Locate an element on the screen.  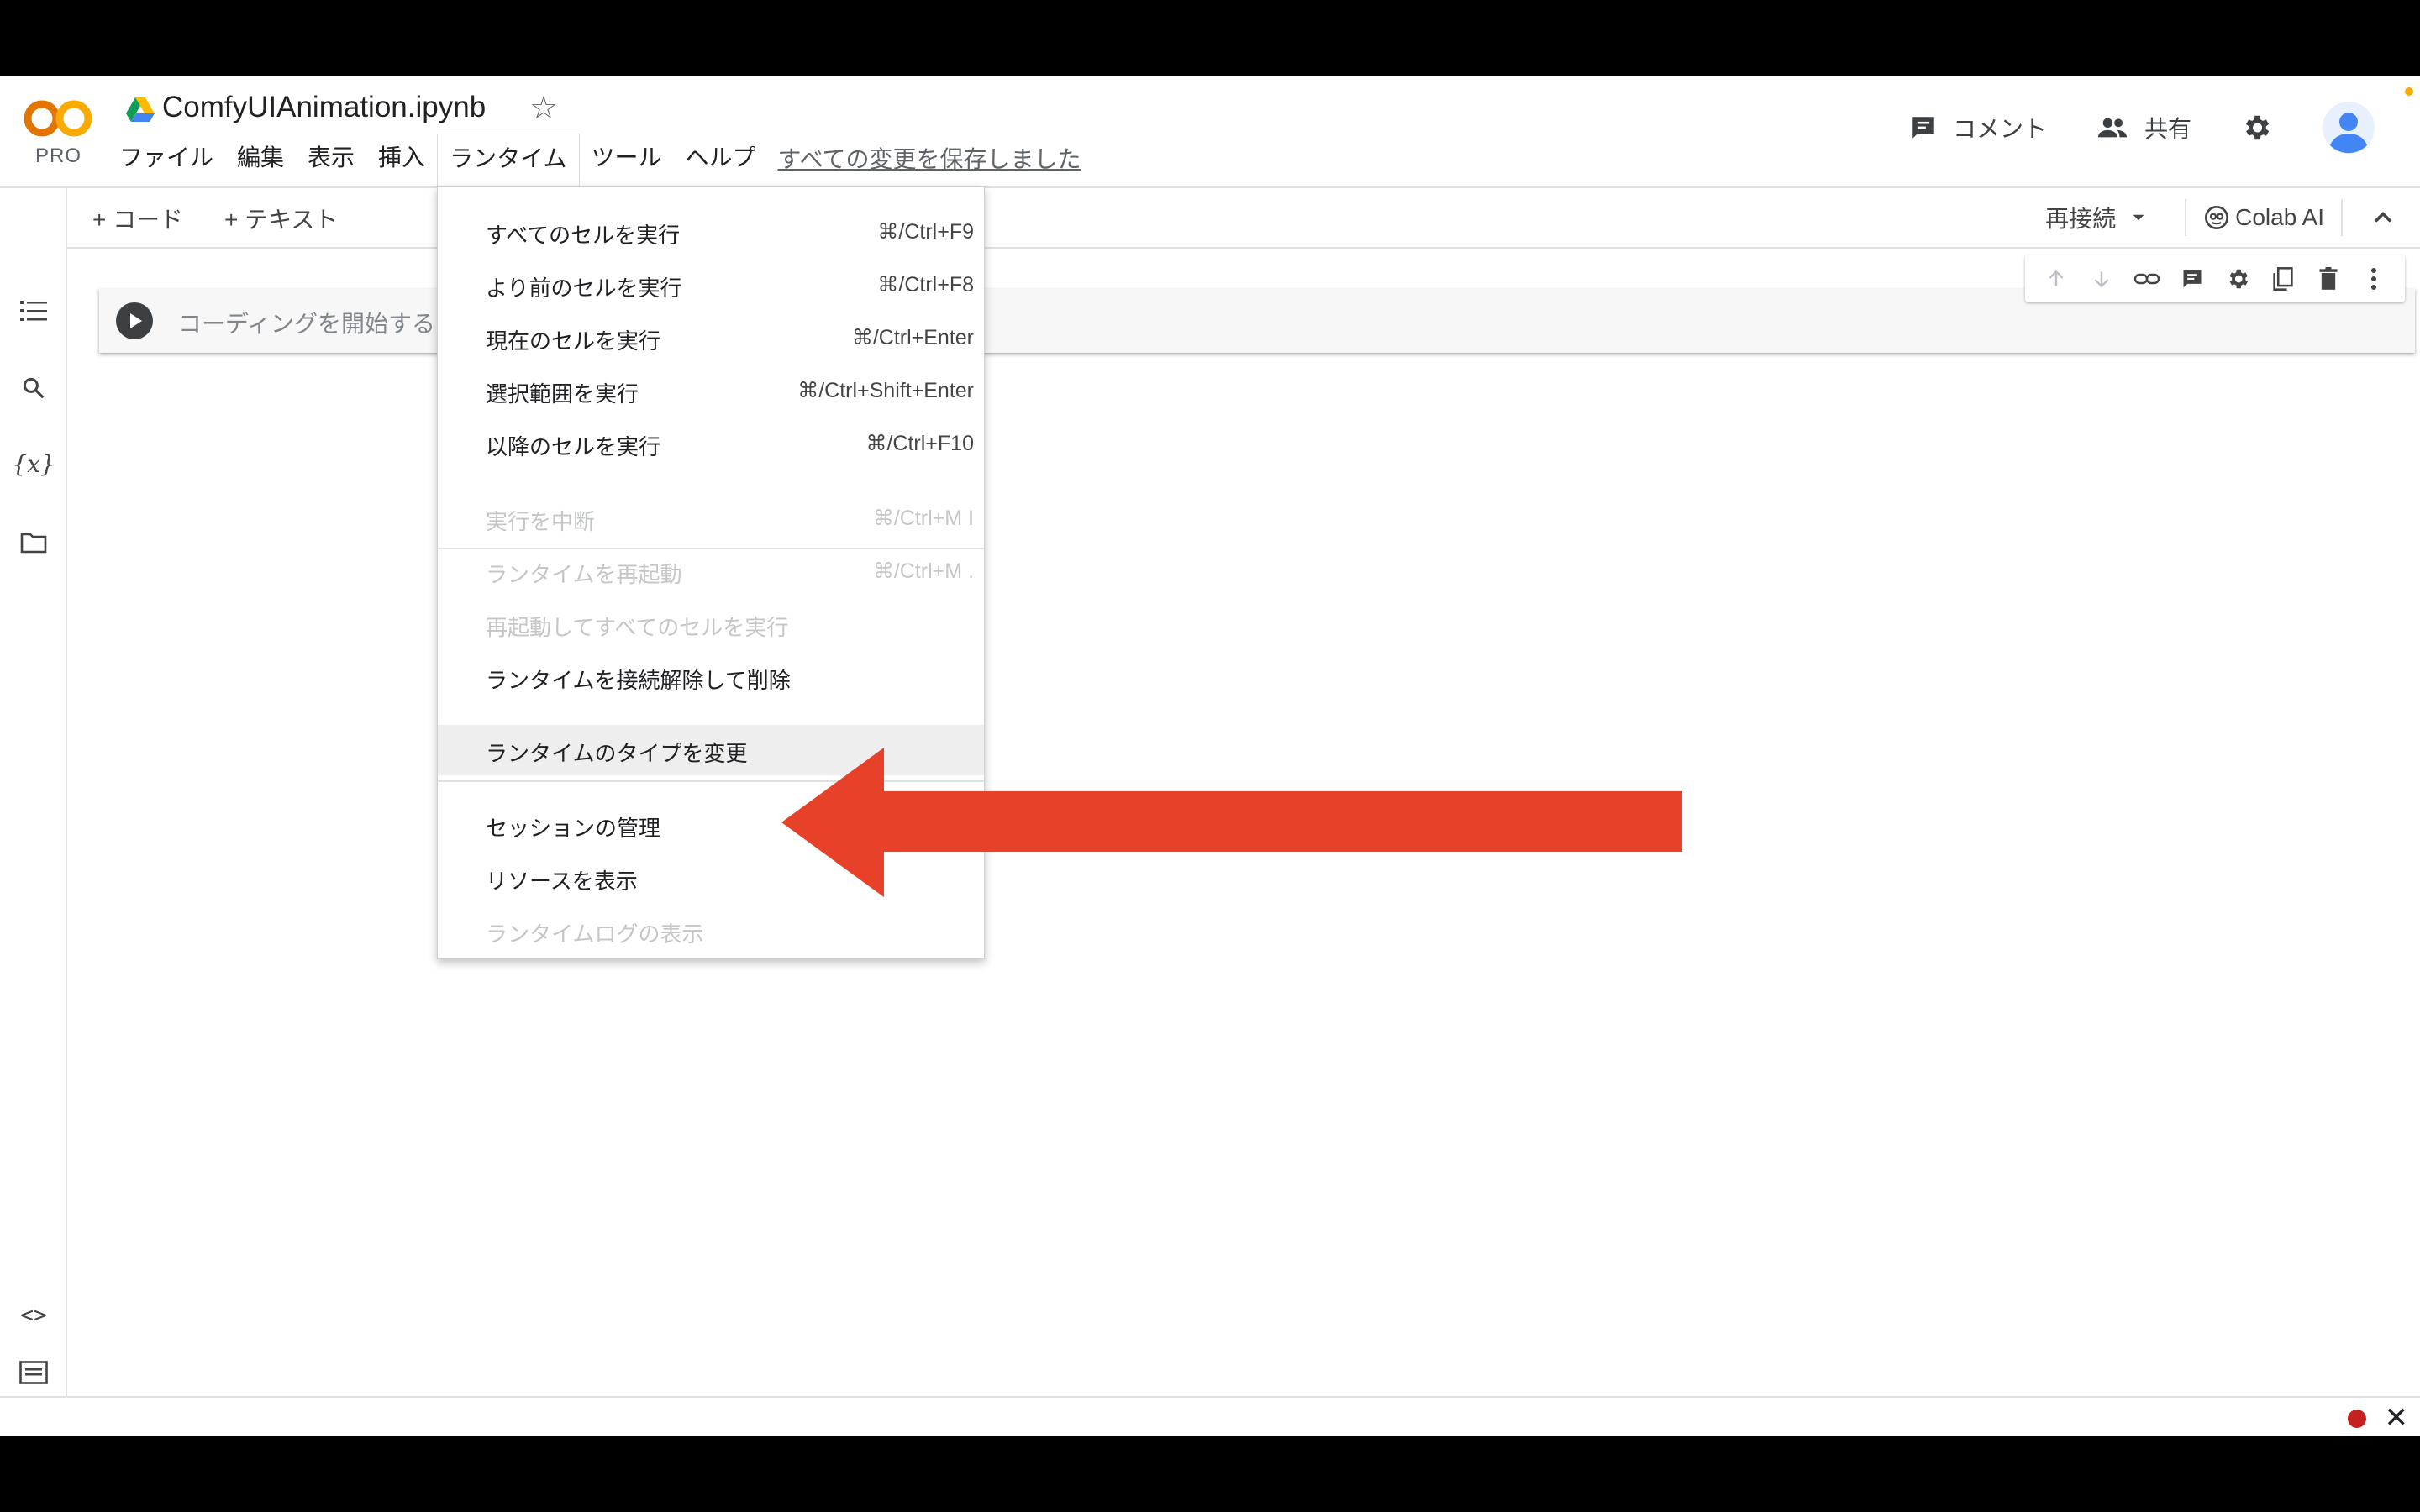
menu-item-shortcut: ⌘/Ctrl+M I is located at coordinates (923, 518).